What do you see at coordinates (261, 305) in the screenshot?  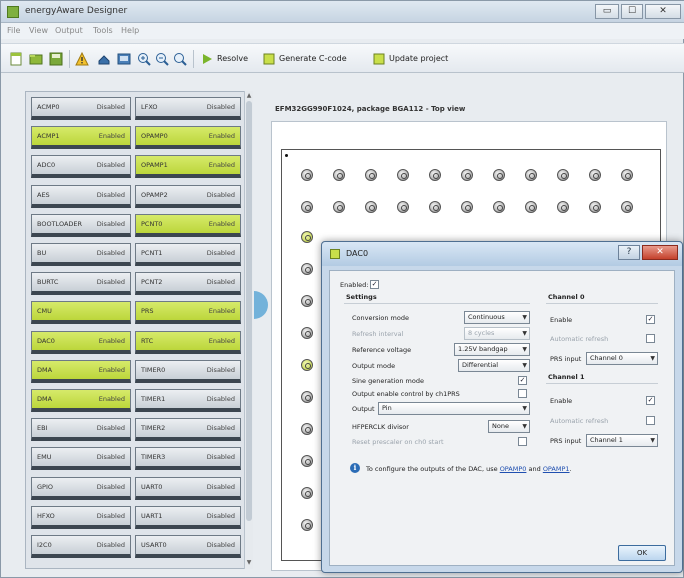 I see `panel-splitter-handle` at bounding box center [261, 305].